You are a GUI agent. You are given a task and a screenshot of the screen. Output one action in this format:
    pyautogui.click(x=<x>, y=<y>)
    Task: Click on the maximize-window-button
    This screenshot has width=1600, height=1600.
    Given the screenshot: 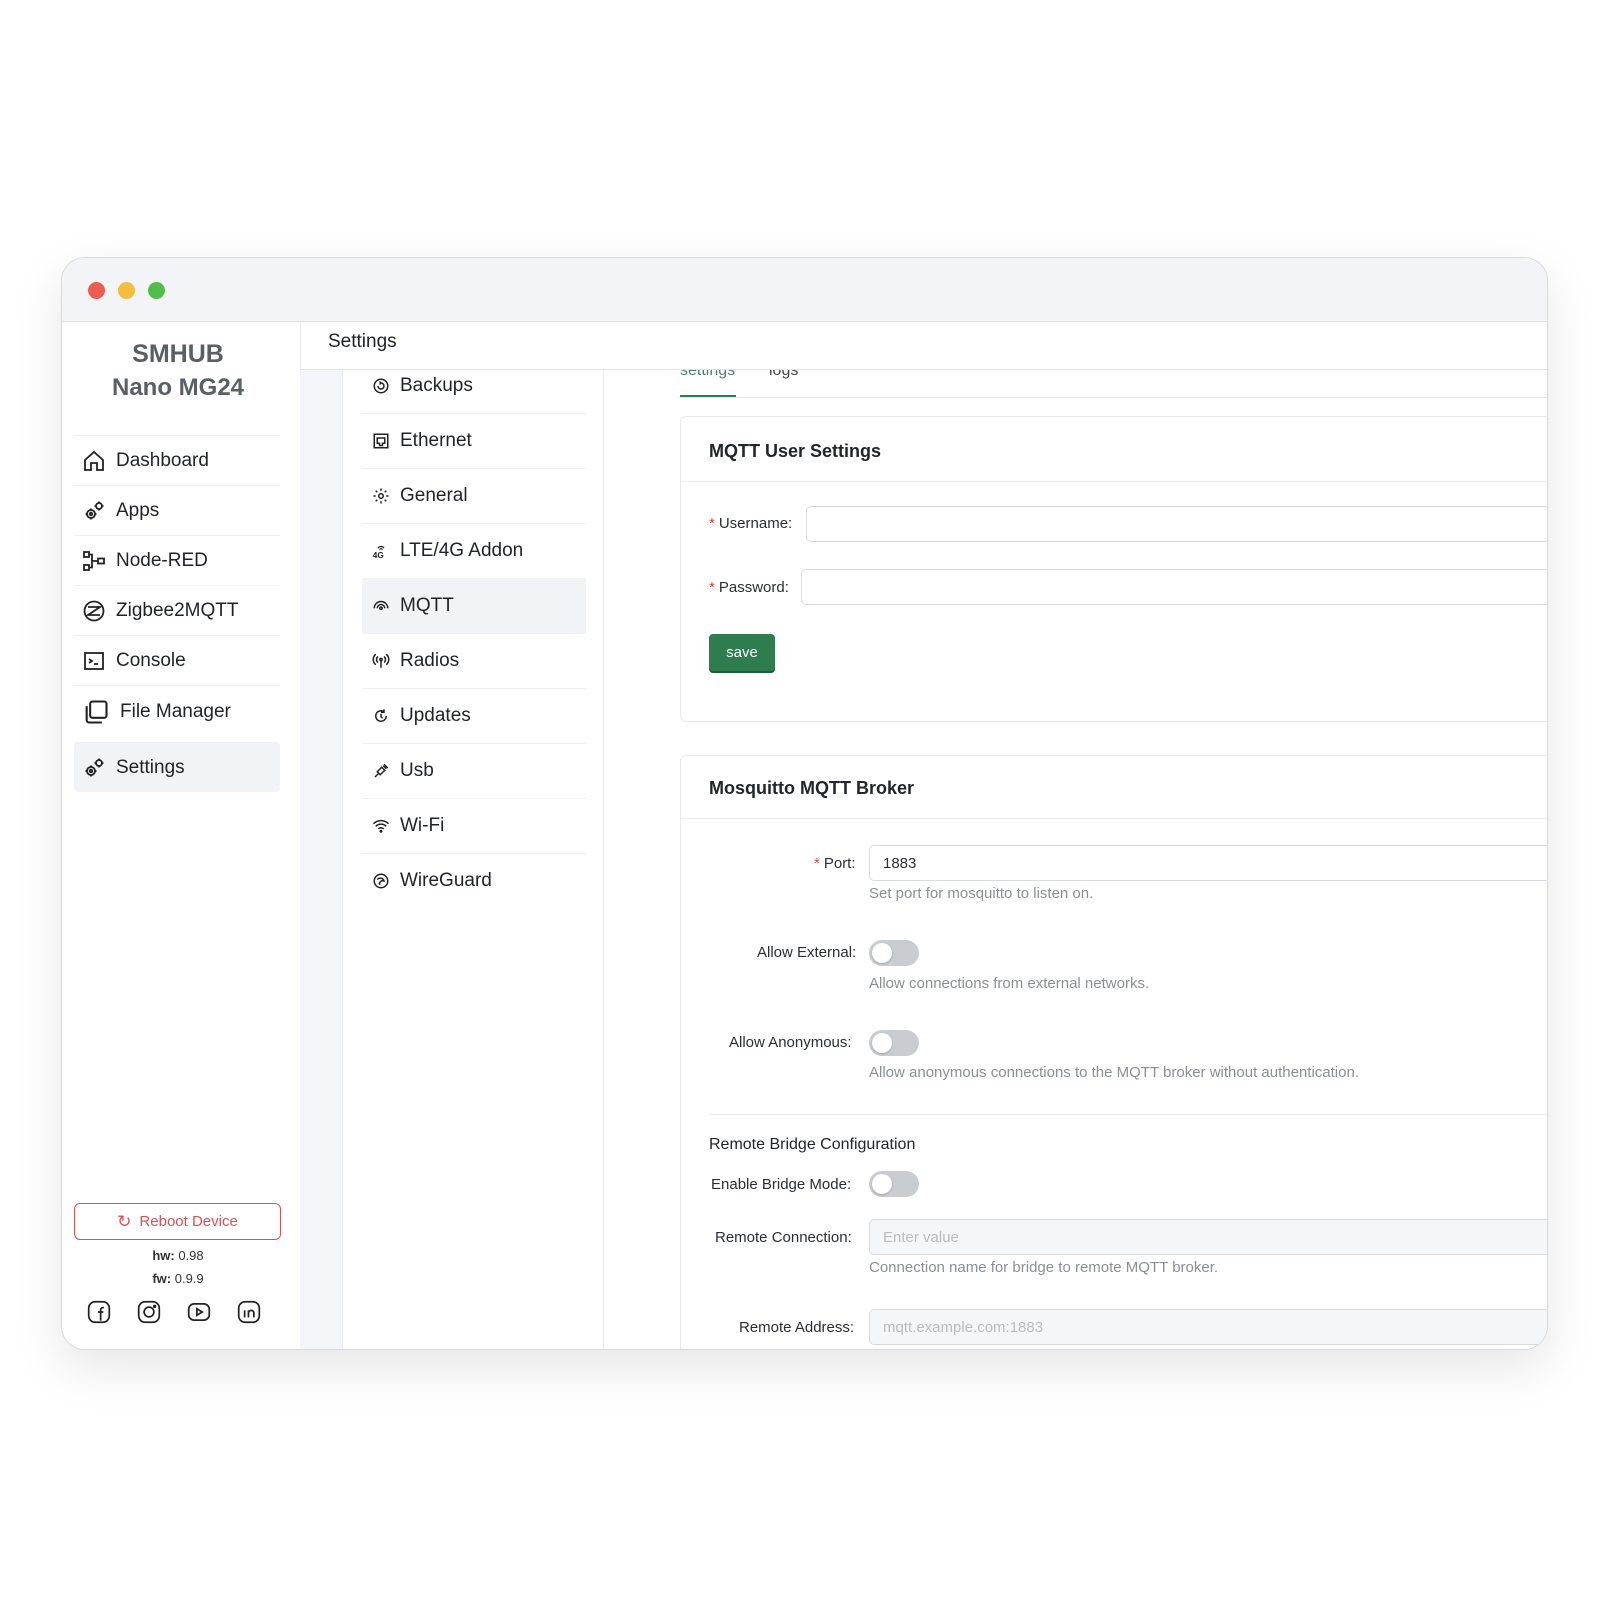 What is the action you would take?
    pyautogui.click(x=156, y=290)
    